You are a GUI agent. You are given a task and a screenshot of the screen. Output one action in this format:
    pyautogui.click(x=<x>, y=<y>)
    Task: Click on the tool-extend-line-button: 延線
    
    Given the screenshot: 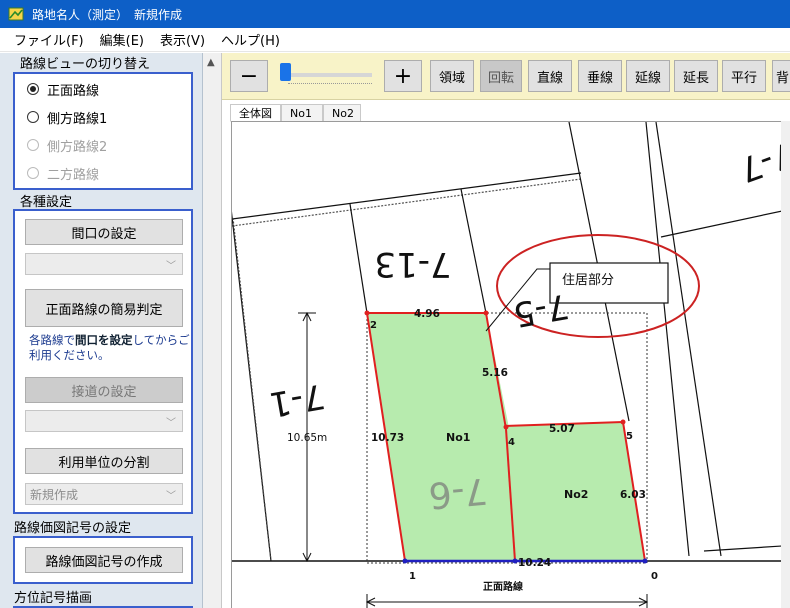 What is the action you would take?
    pyautogui.click(x=648, y=76)
    